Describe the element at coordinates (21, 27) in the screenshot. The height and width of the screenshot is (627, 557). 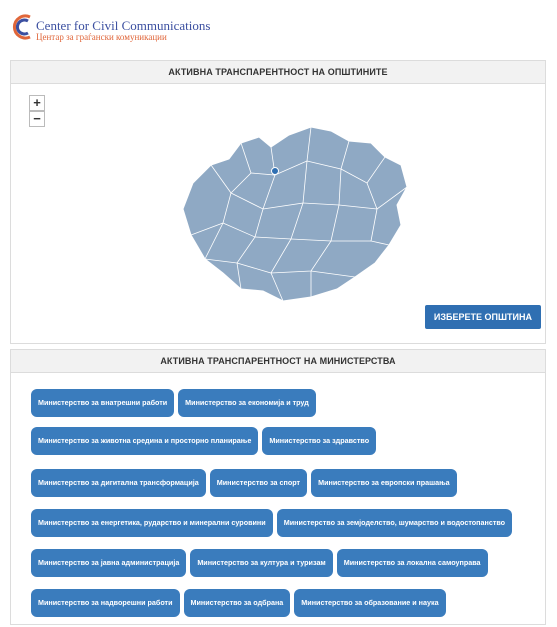
I see `logo-icon` at that location.